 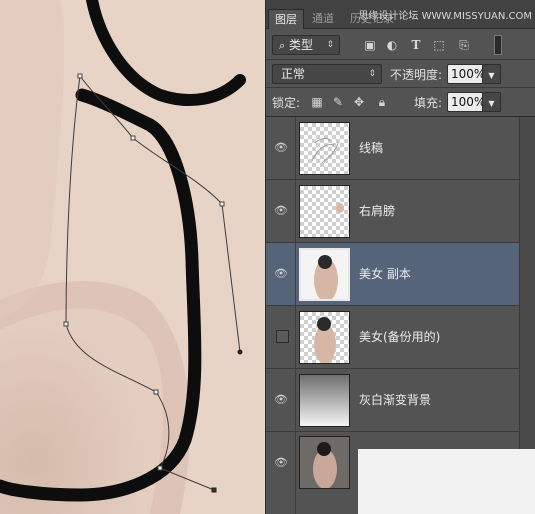 I want to click on layer-row: 👁︎ 灰白渐变背景, so click(x=392, y=400).